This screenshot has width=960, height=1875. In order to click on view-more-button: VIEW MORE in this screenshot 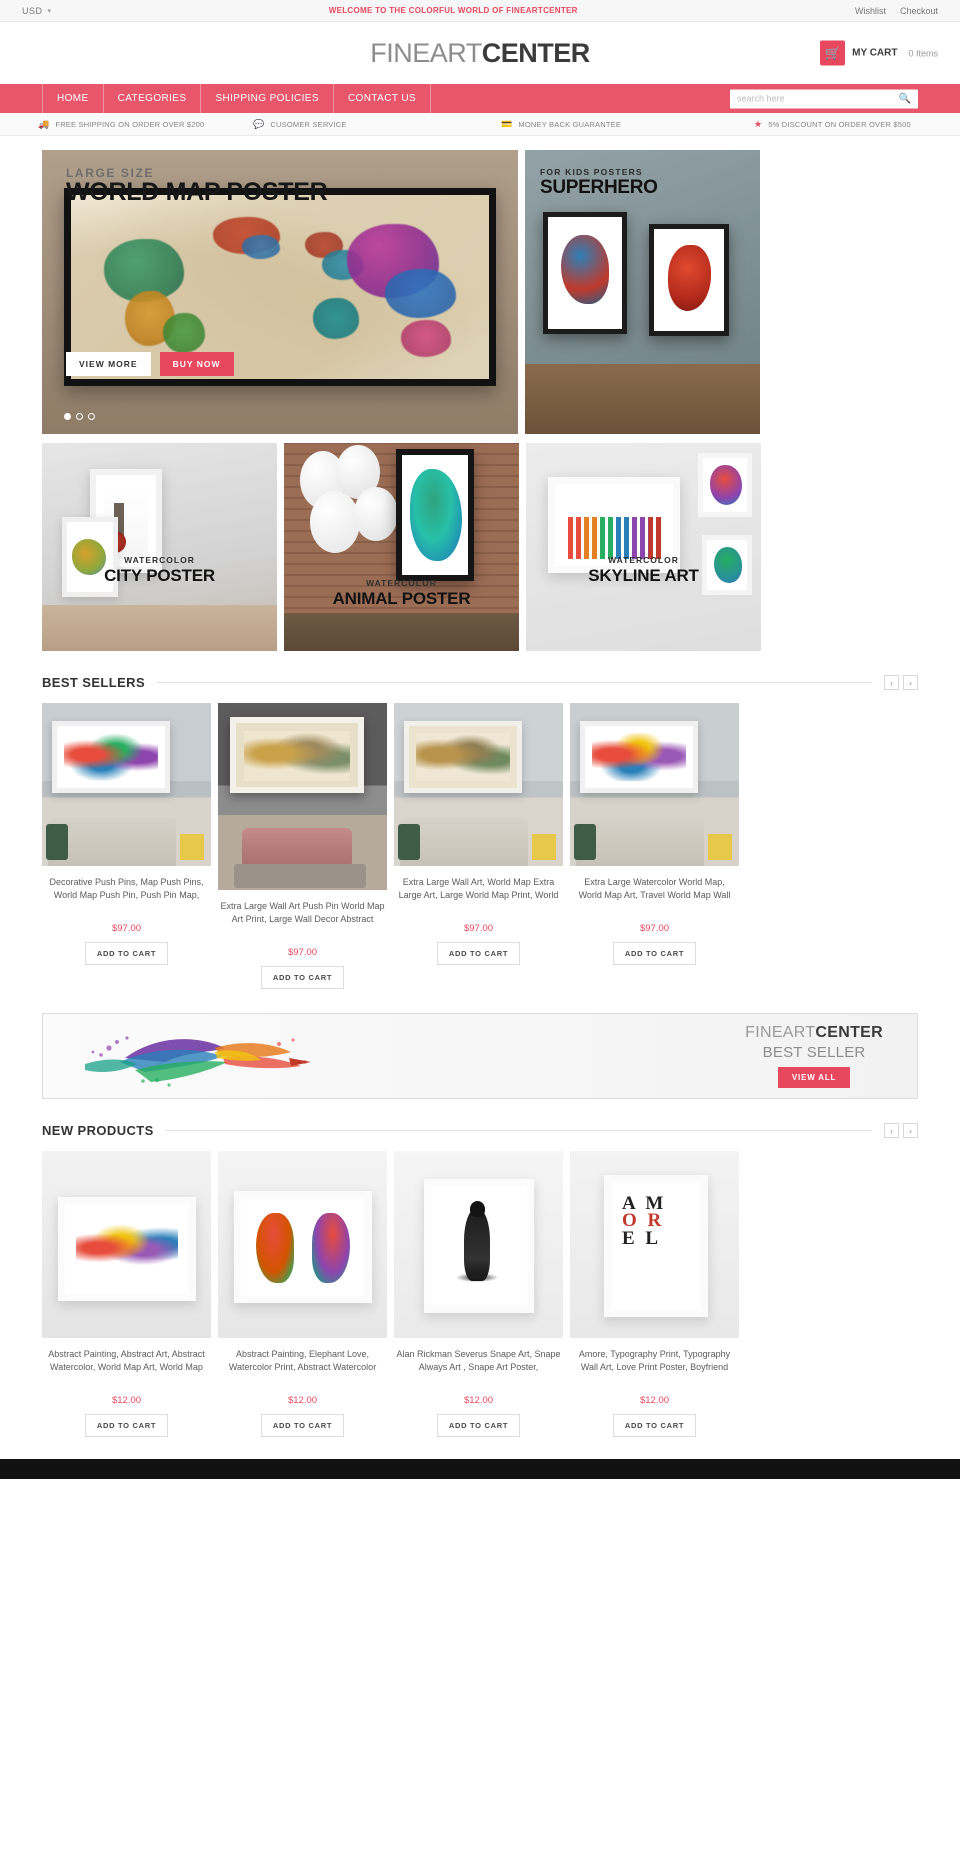, I will do `click(108, 364)`.